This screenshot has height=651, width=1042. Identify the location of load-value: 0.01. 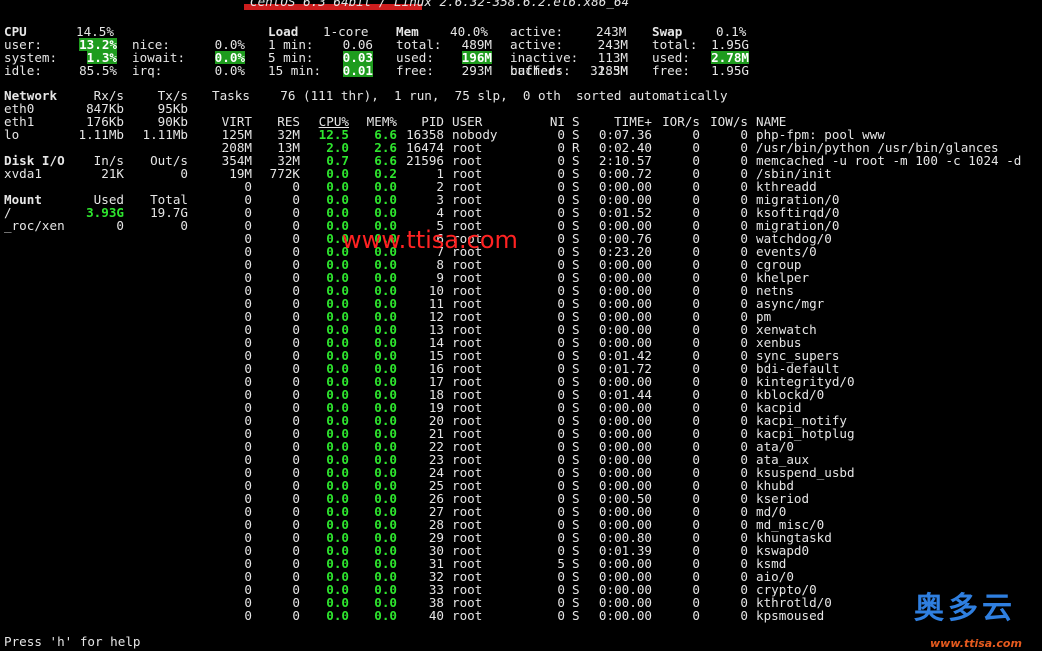
(357, 70).